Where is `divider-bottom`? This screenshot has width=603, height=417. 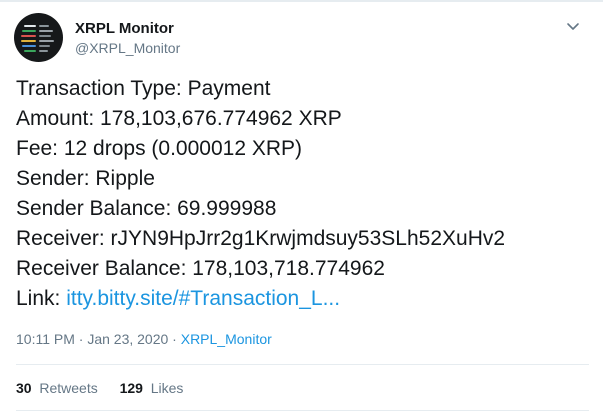 divider-bottom is located at coordinates (302, 410).